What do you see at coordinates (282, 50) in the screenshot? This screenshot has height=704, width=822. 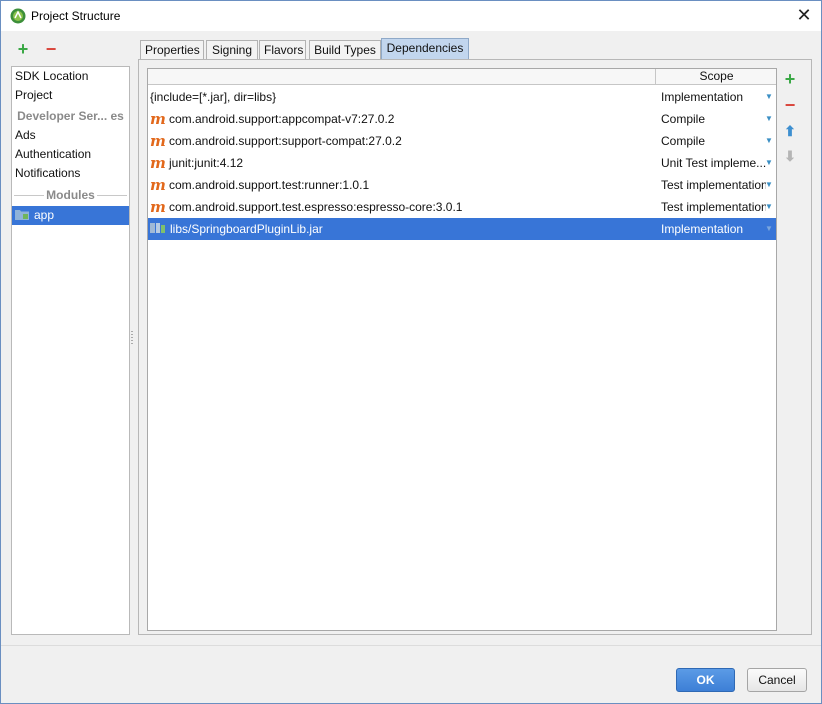 I see `tab-flavors: Flavors` at bounding box center [282, 50].